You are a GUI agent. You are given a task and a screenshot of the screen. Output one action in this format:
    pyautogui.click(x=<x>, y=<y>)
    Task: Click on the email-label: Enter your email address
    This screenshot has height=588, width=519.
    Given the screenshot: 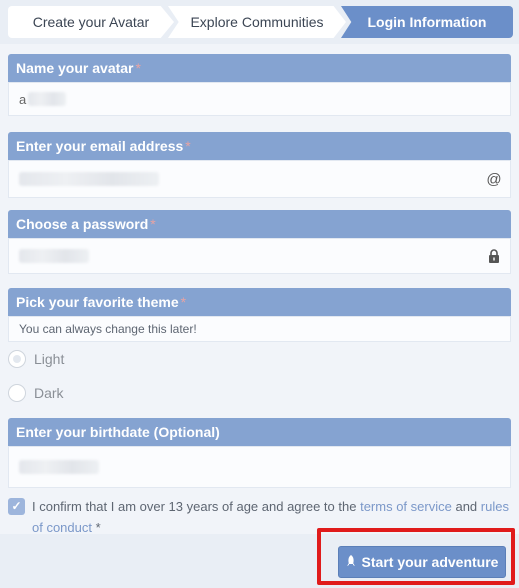 What is the action you would take?
    pyautogui.click(x=100, y=146)
    